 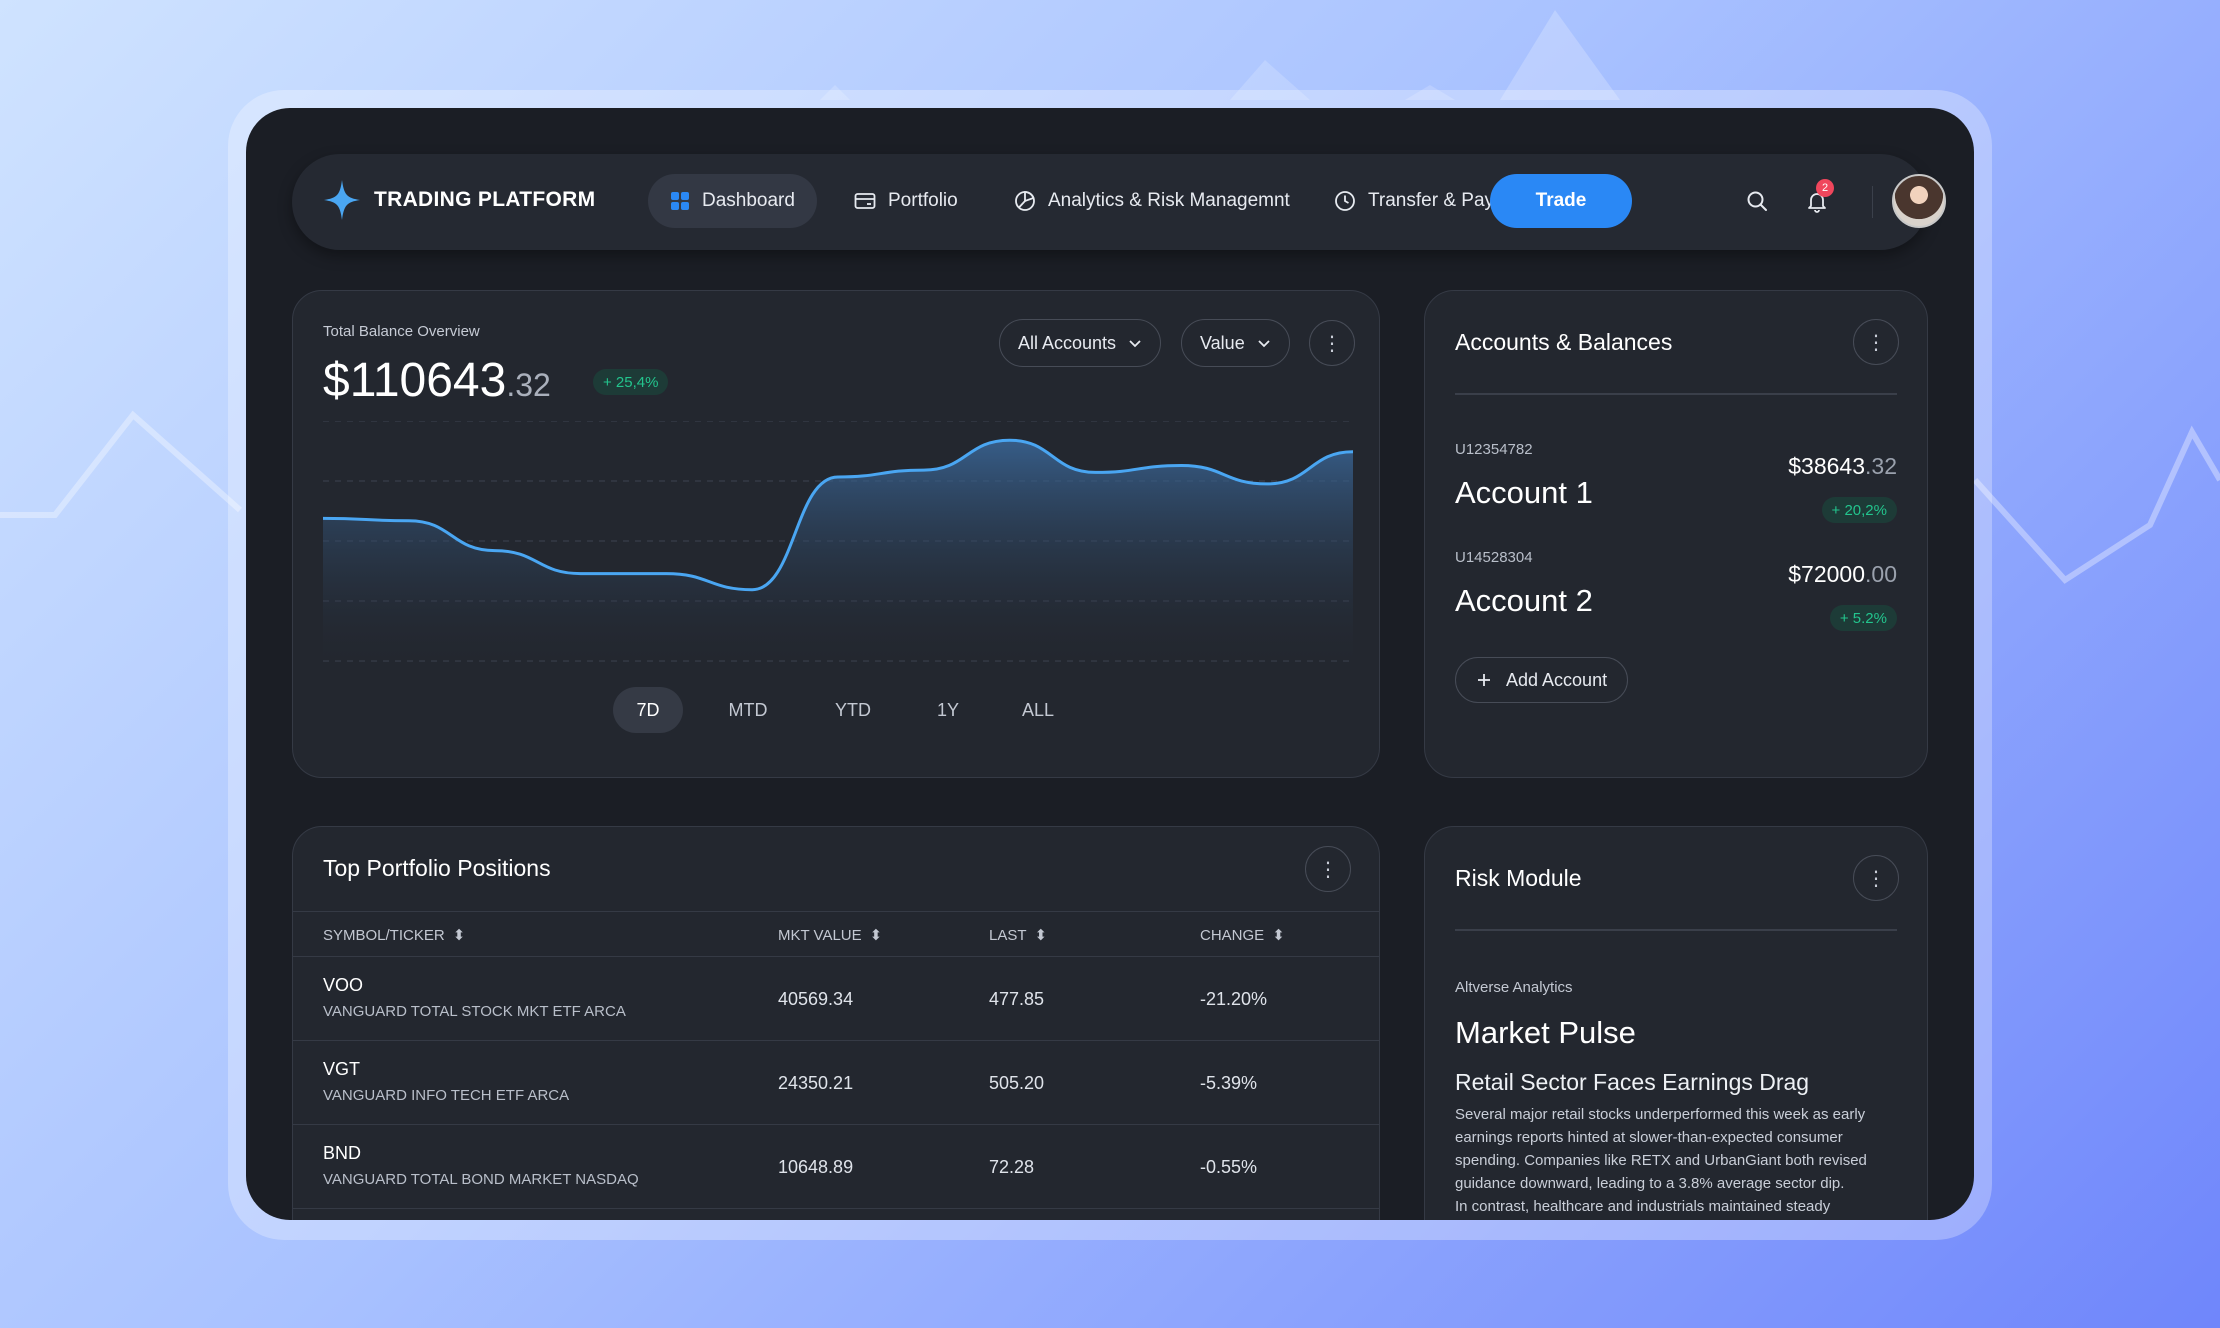 I want to click on add-account-label: Add Account, so click(x=1557, y=679).